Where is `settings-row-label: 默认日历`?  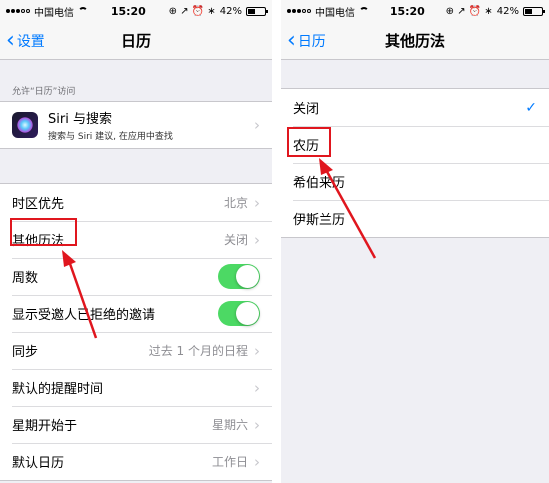
settings-row-label: 默认日历 is located at coordinates (38, 463).